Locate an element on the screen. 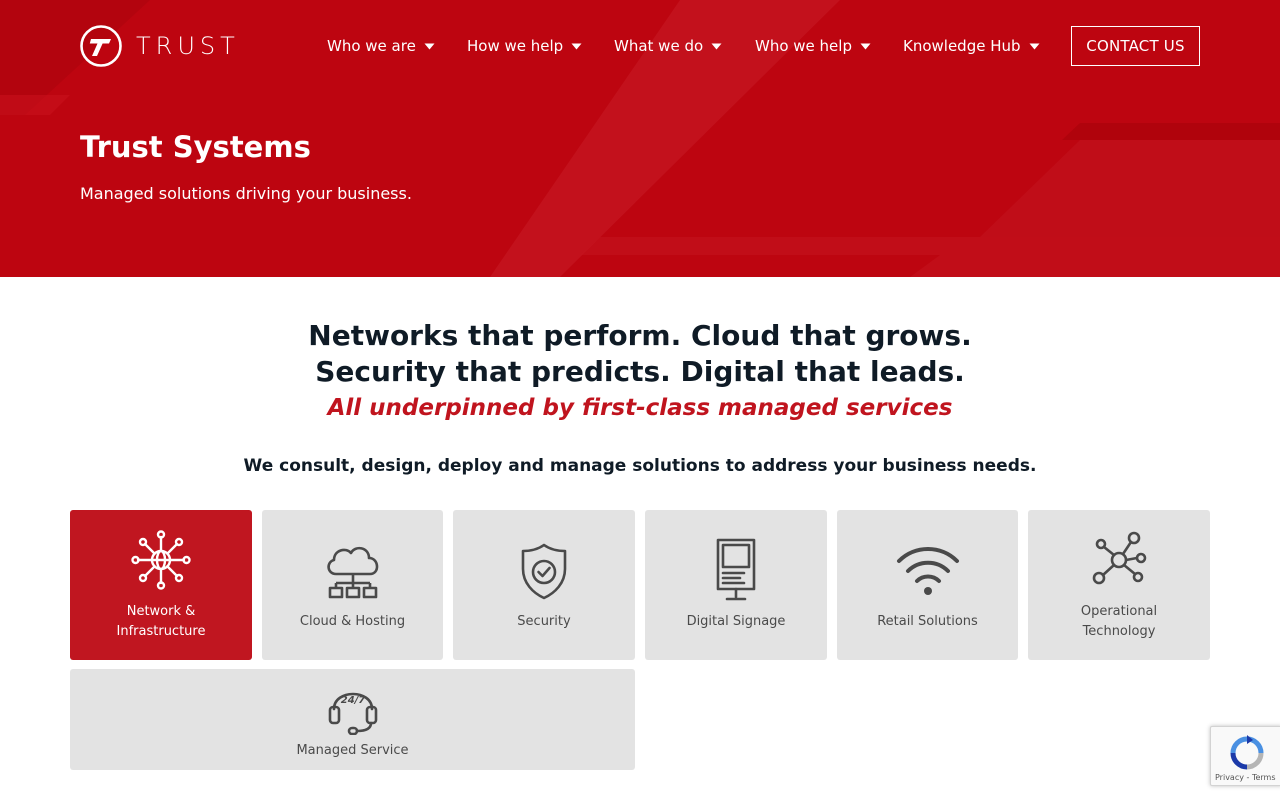 This screenshot has width=1280, height=800. nav-item-knowledge-hub: Knowledge Hub is located at coordinates (971, 46).